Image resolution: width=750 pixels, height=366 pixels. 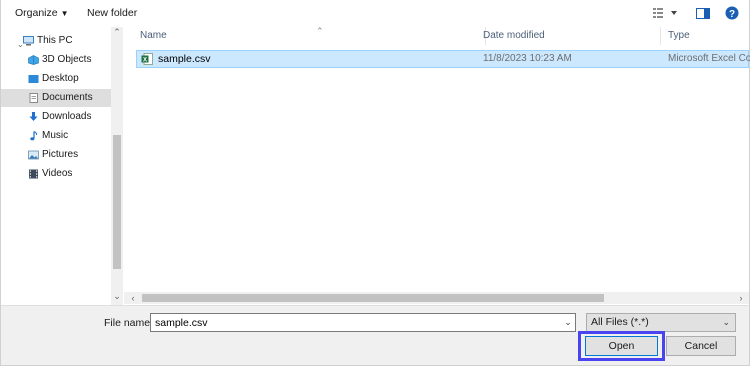 What do you see at coordinates (709, 58) in the screenshot?
I see `file-type: Microsoft Excel Co` at bounding box center [709, 58].